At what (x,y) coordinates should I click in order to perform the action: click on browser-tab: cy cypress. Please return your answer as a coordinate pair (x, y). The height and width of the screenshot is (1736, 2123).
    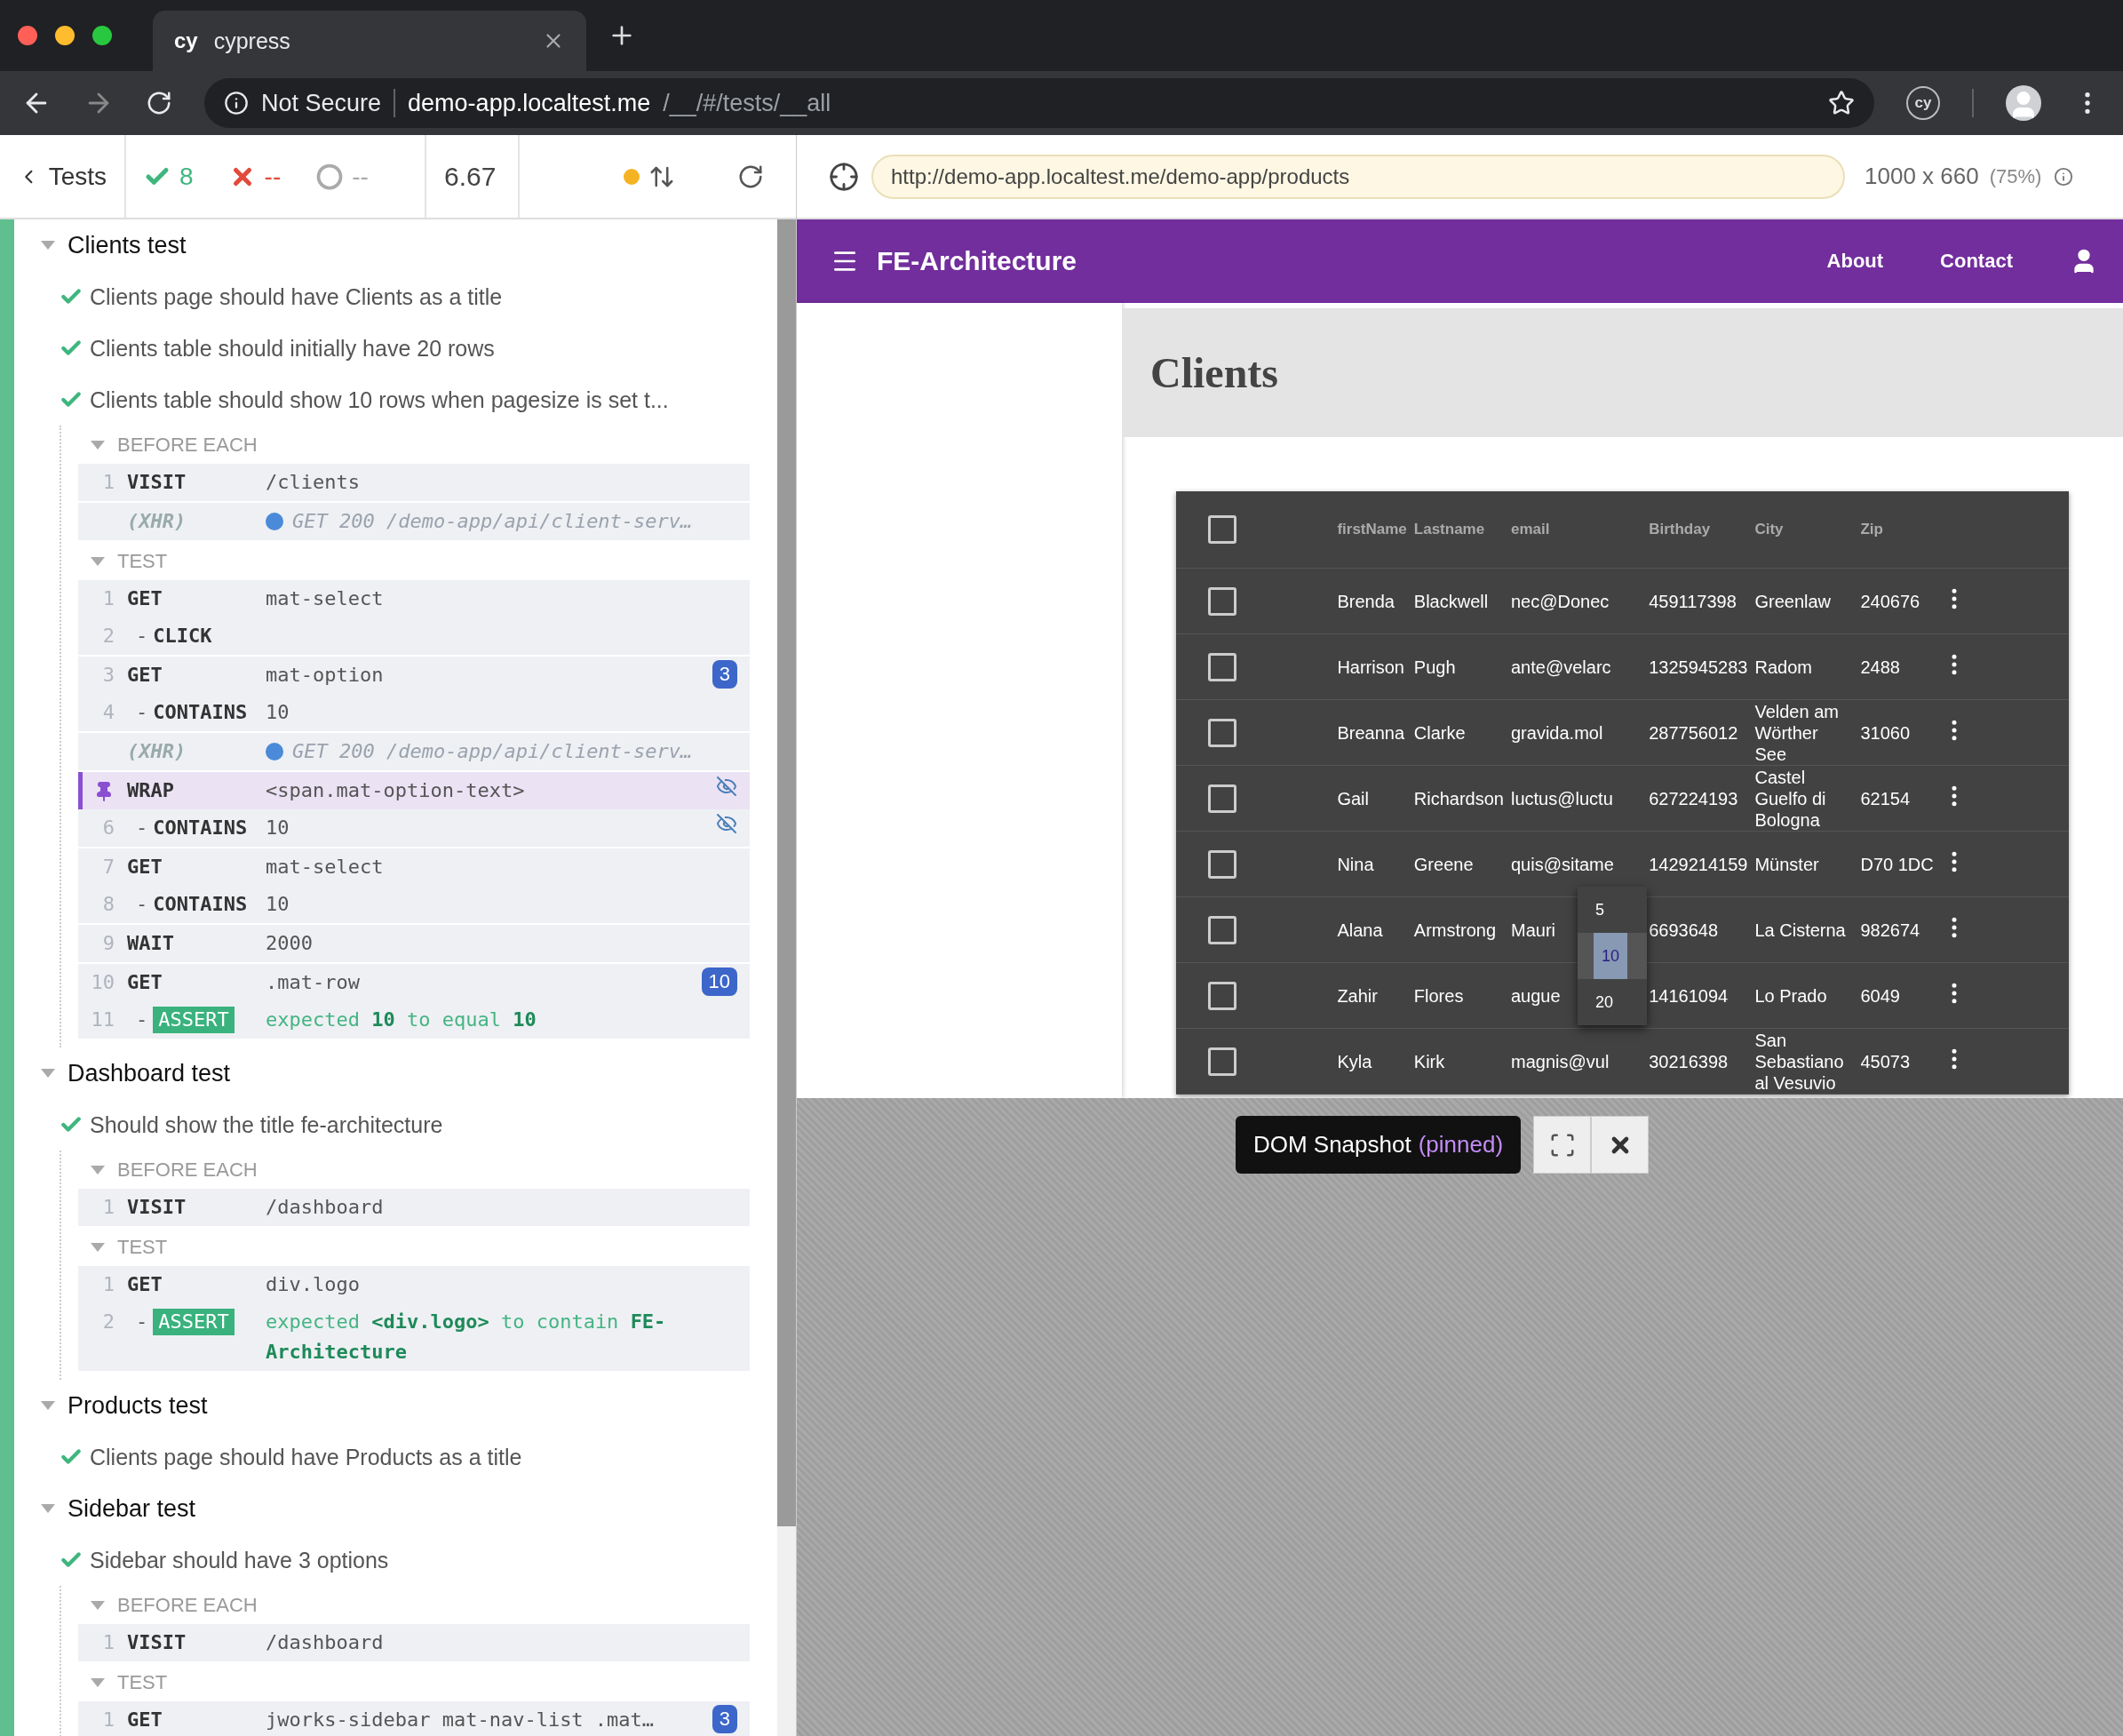
    Looking at the image, I should click on (369, 41).